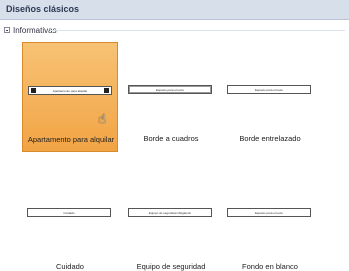  What do you see at coordinates (197, 30) in the screenshot?
I see `section-divider` at bounding box center [197, 30].